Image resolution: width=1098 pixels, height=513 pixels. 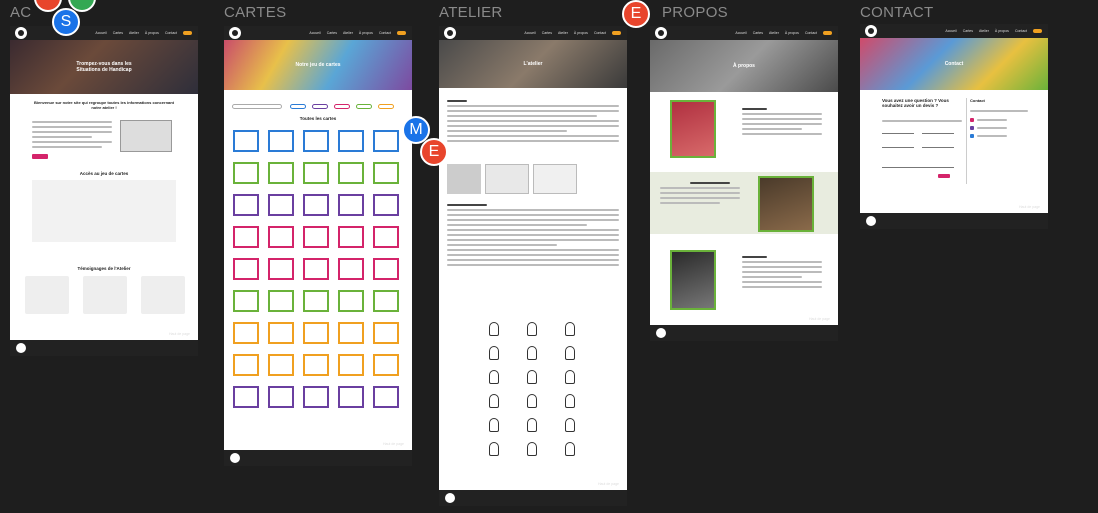 What do you see at coordinates (972, 136) in the screenshot?
I see `linkedin-icon` at bounding box center [972, 136].